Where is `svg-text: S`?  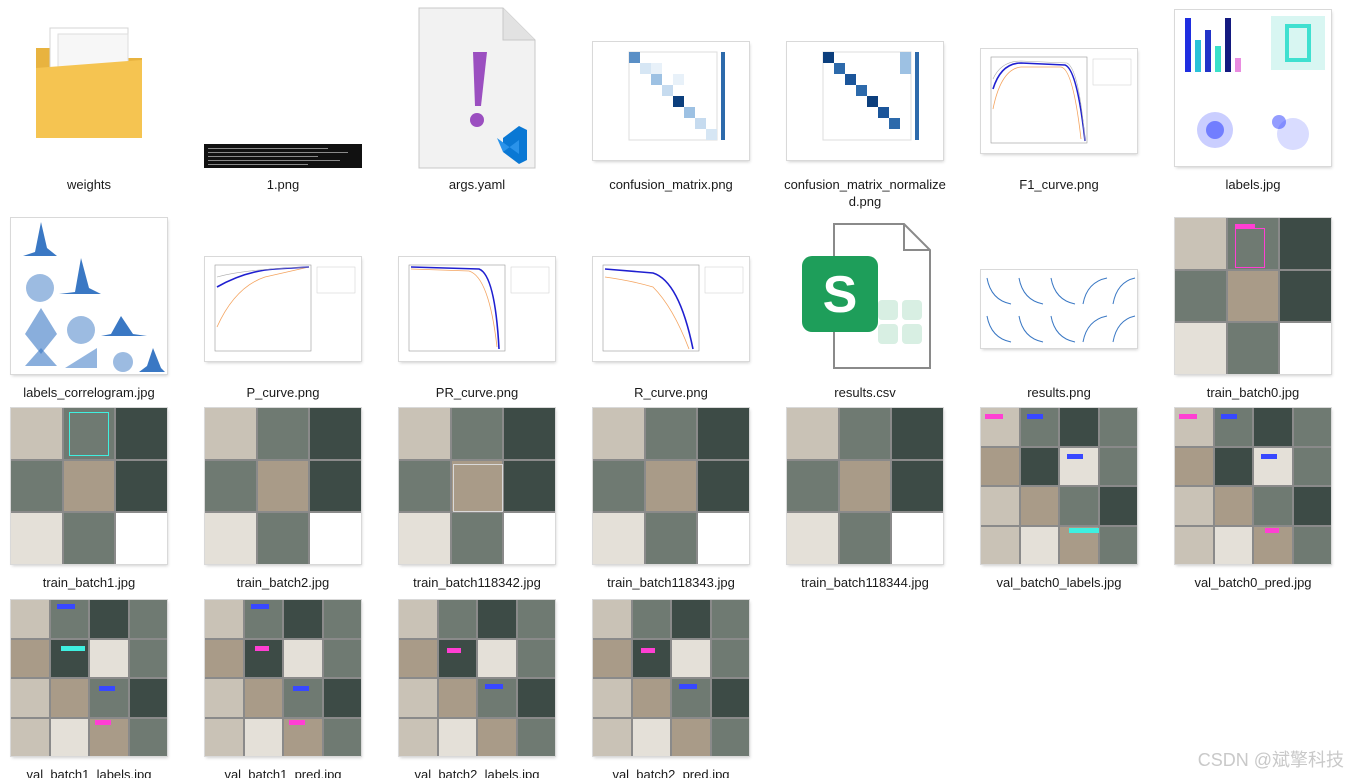 svg-text: S is located at coordinates (840, 295).